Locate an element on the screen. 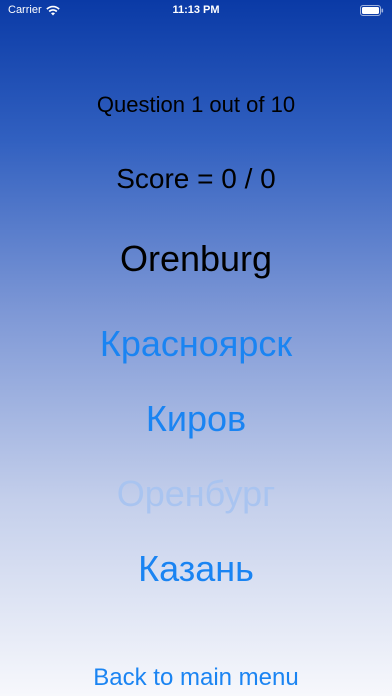 Image resolution: width=392 pixels, height=696 pixels. back-to-main-menu-button: Back to main menu is located at coordinates (196, 678).